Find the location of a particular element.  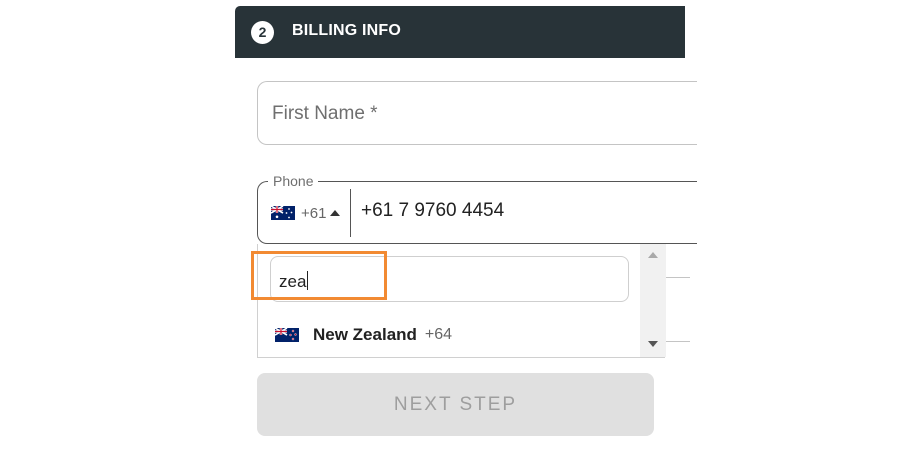

first-name-placeholder: First Name * is located at coordinates (325, 113).